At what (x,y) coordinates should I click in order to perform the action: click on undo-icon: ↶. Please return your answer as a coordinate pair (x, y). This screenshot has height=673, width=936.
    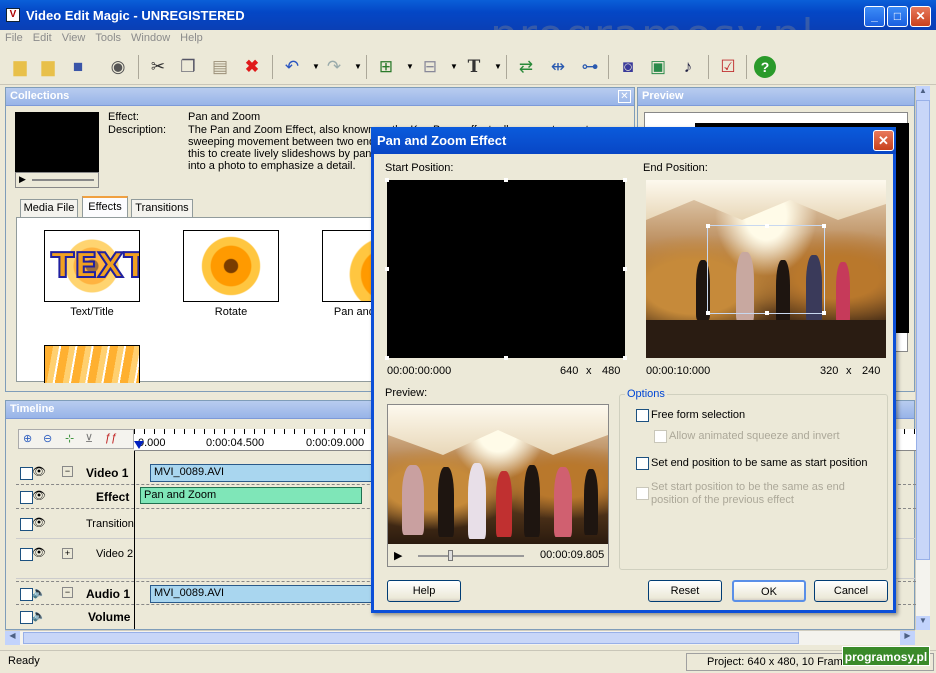
    Looking at the image, I should click on (292, 67).